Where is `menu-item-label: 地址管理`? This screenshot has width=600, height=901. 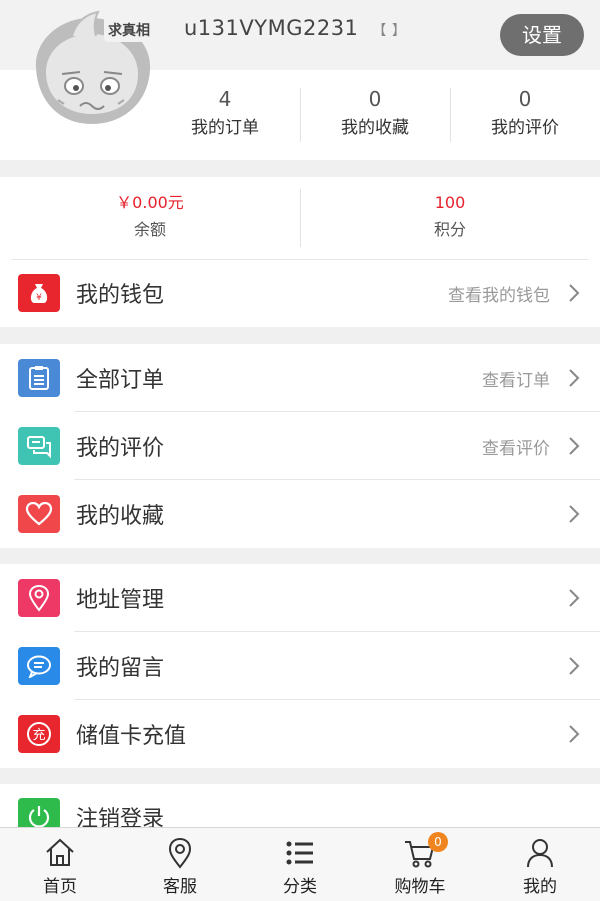 menu-item-label: 地址管理 is located at coordinates (120, 600).